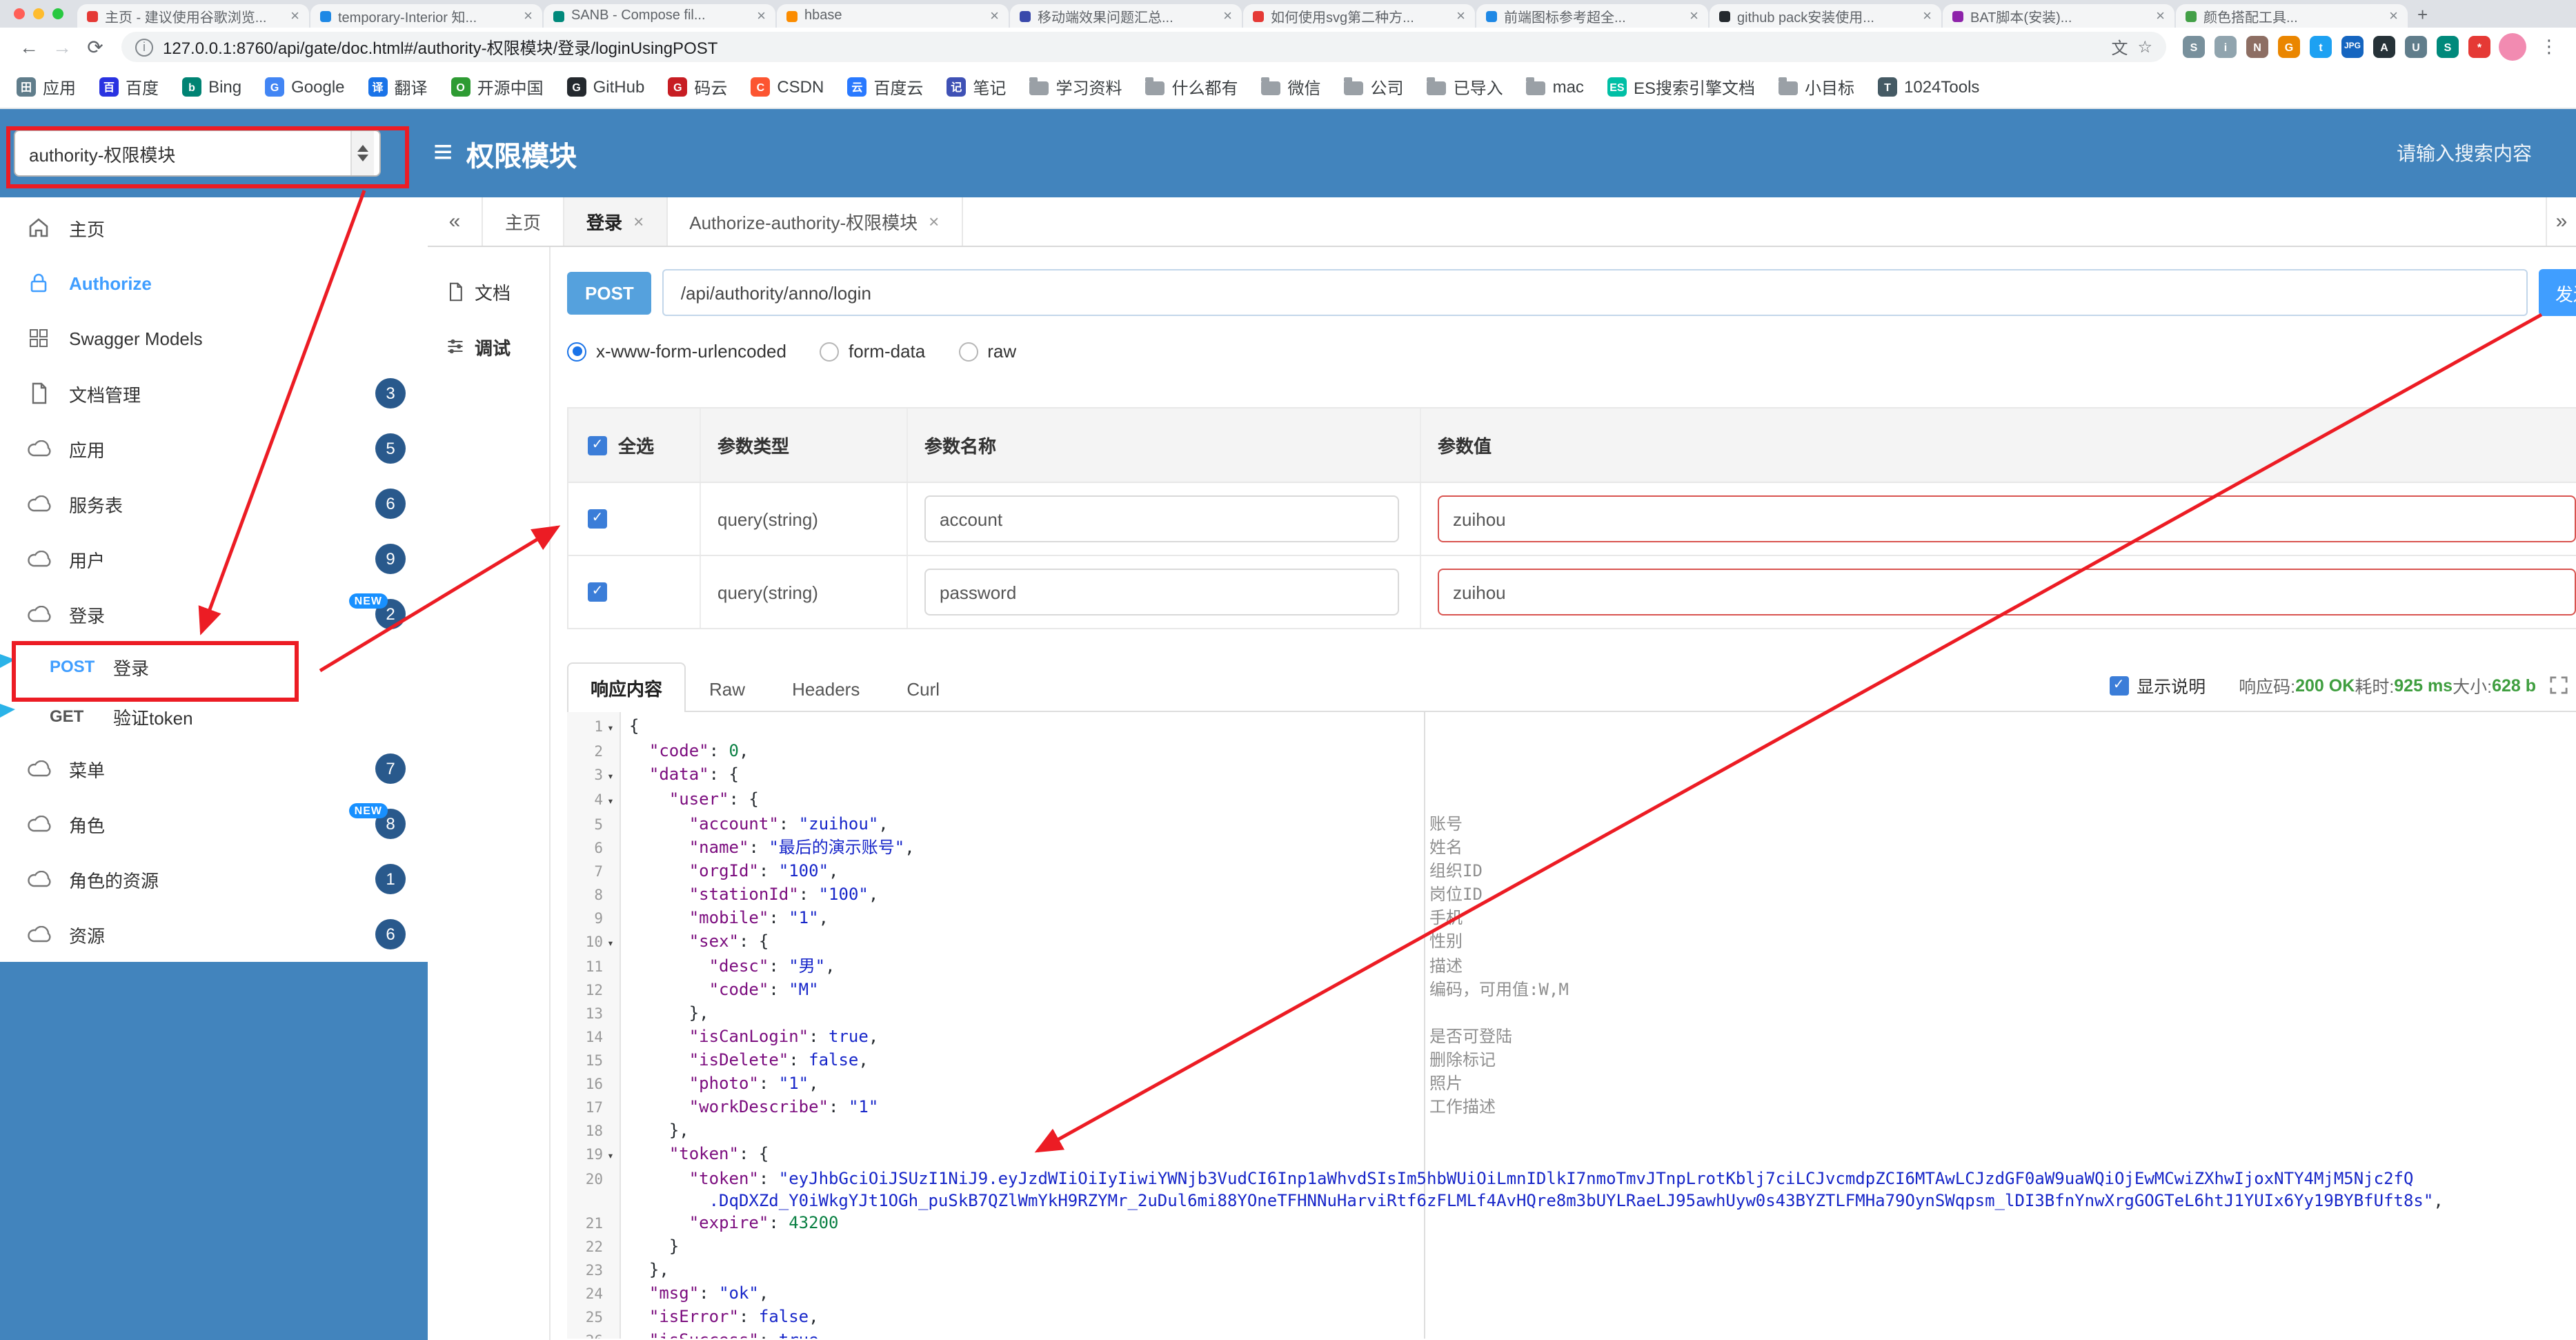 The width and height of the screenshot is (2576, 1340). I want to click on doc-search-input: 请输入搜索内容, so click(2464, 153).